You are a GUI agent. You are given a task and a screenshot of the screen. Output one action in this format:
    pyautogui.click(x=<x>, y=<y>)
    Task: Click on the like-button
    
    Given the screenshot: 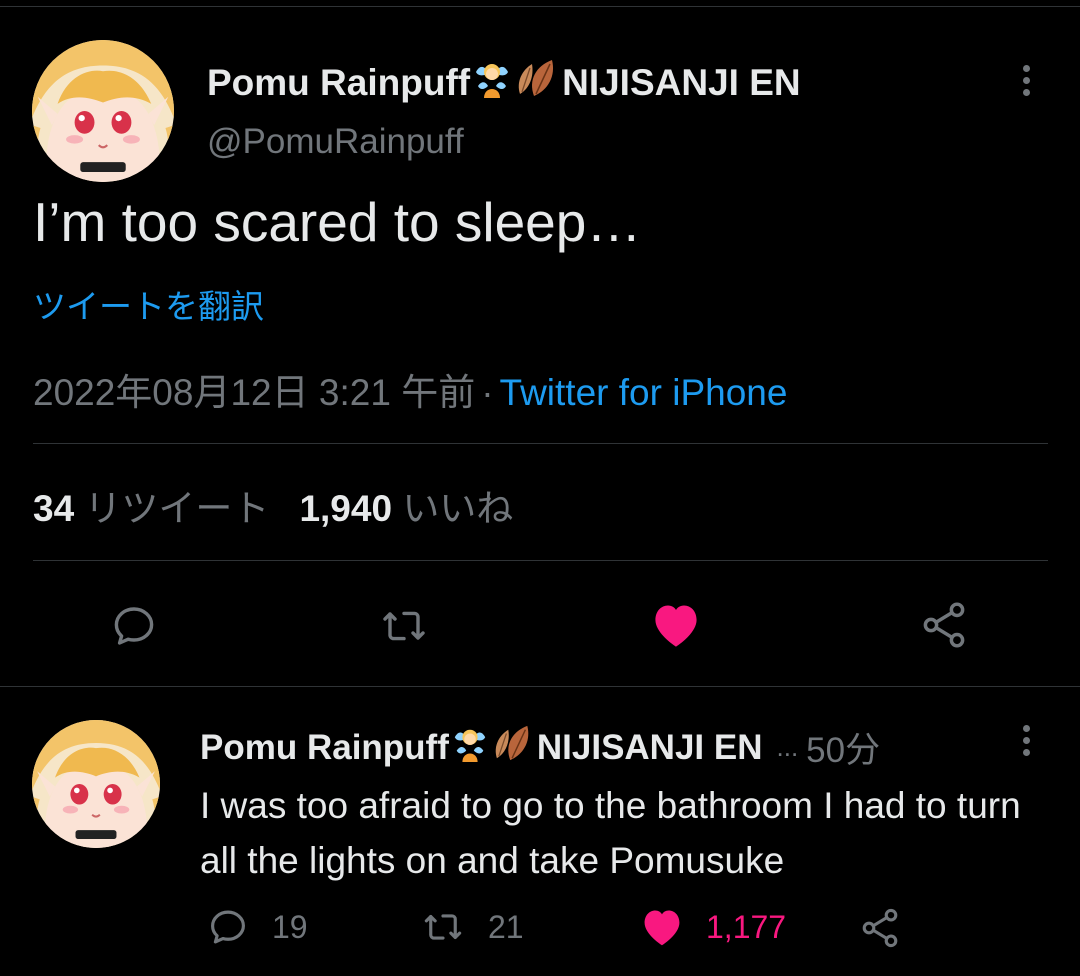 What is the action you would take?
    pyautogui.click(x=676, y=625)
    